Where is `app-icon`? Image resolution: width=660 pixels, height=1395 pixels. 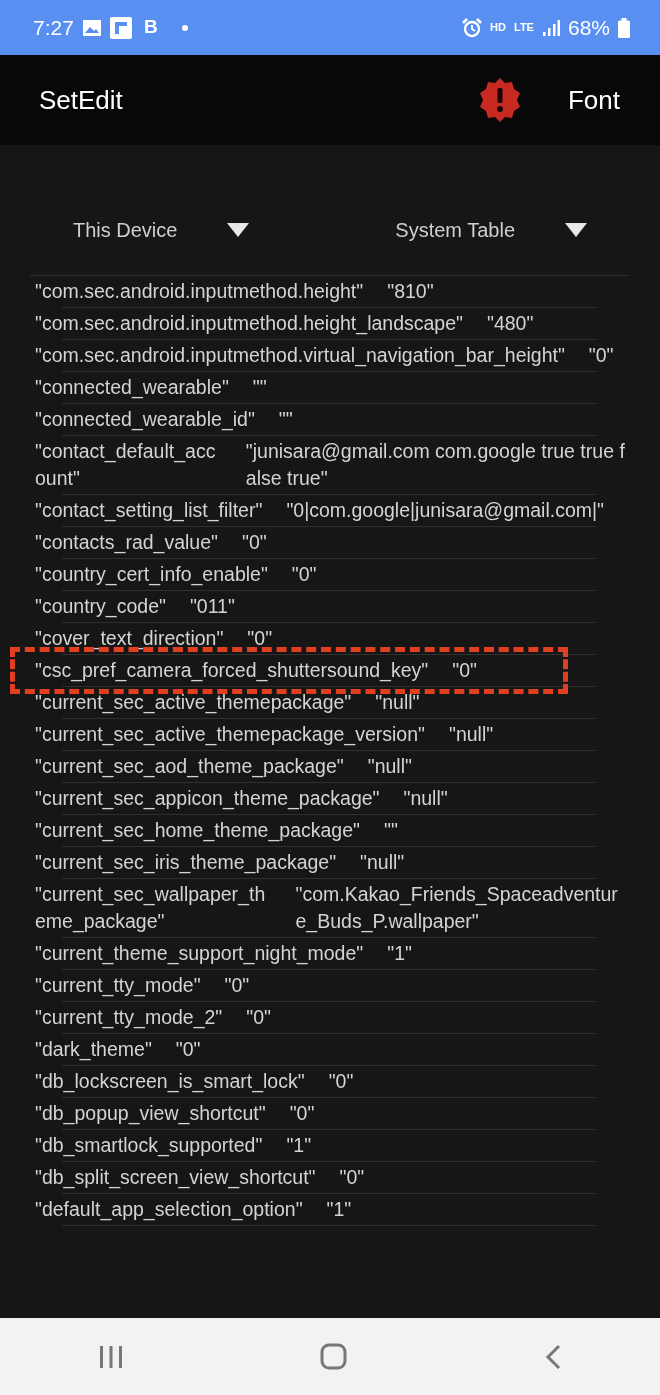 app-icon is located at coordinates (120, 27).